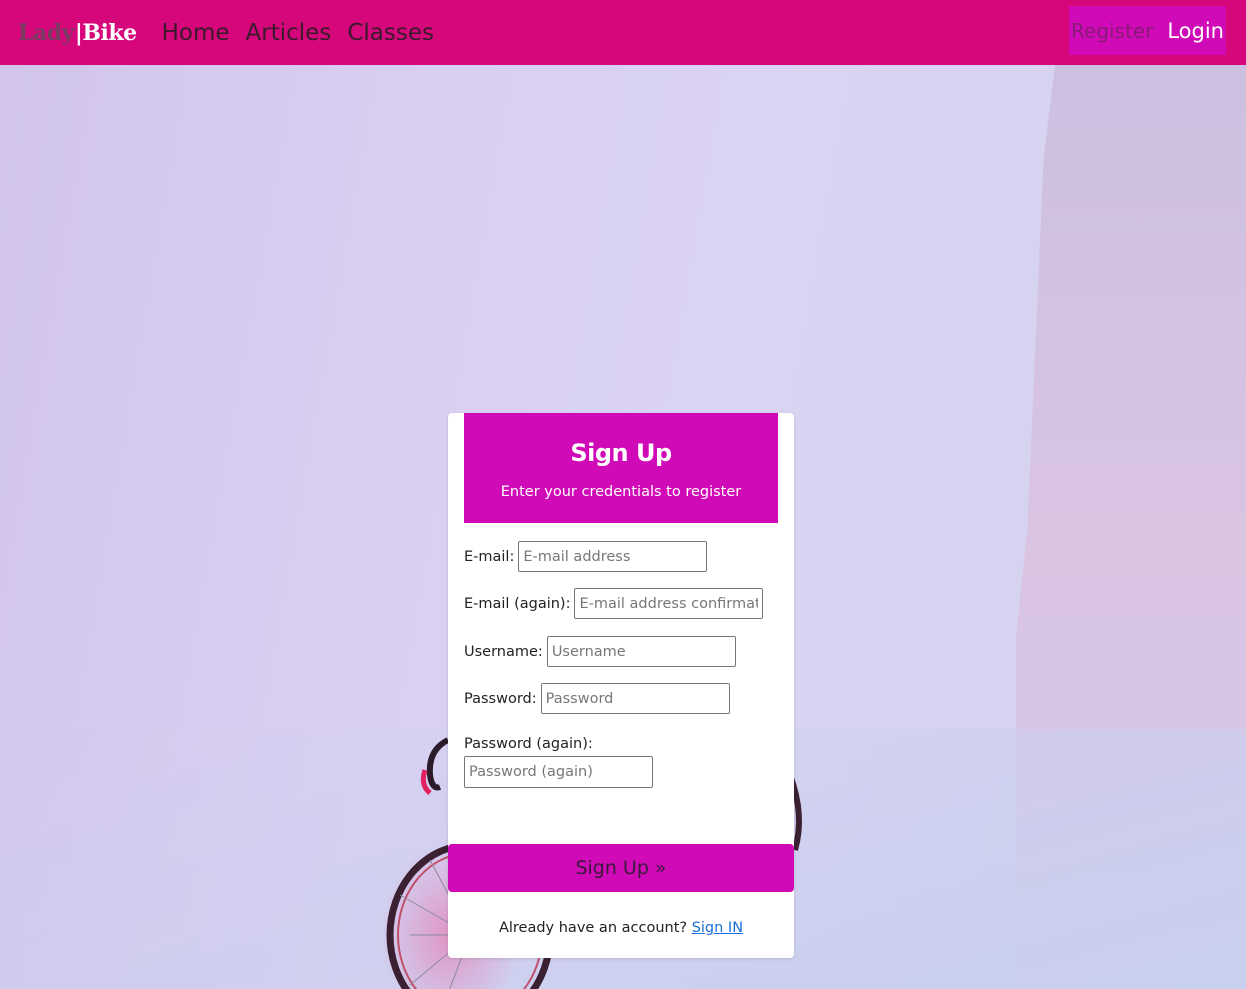  I want to click on signup-title: Sign Up, so click(621, 453).